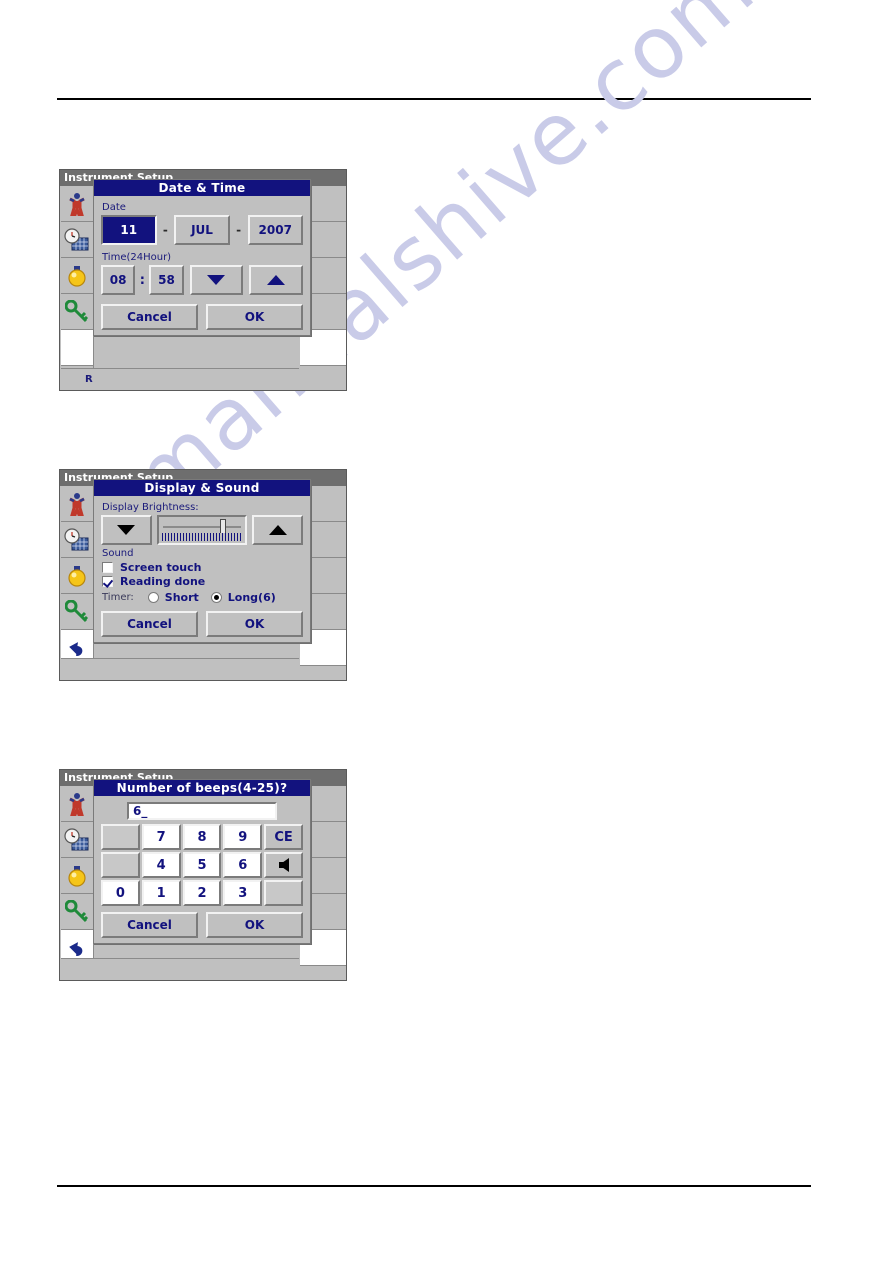 The image size is (893, 1263). Describe the element at coordinates (202, 488) in the screenshot. I see `dialog-title: Display & Sound` at that location.